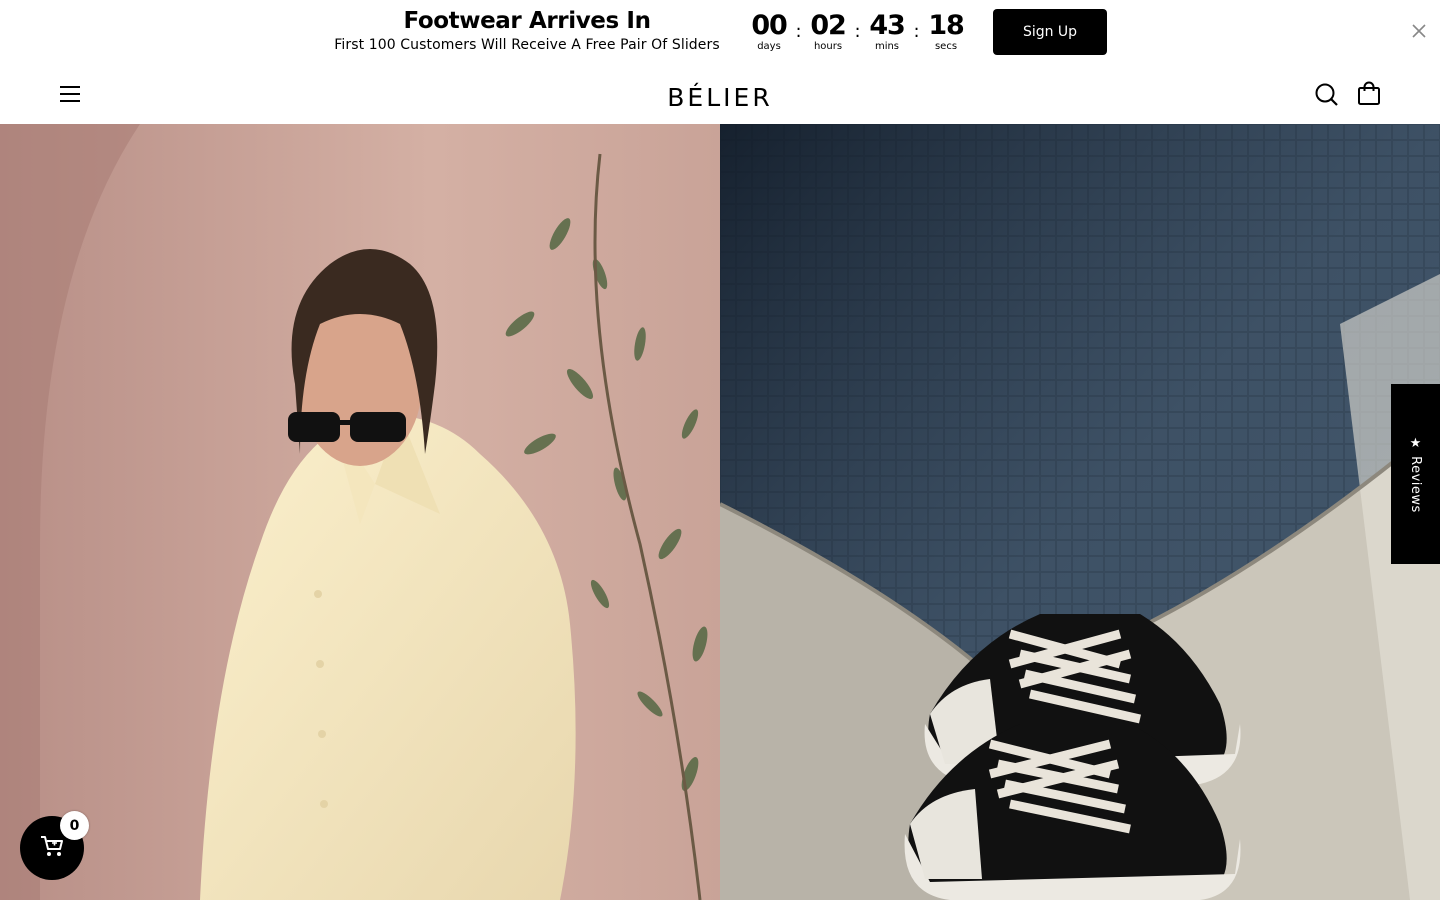 Image resolution: width=1440 pixels, height=900 pixels. I want to click on countdown-hours: 02 hours, so click(828, 31).